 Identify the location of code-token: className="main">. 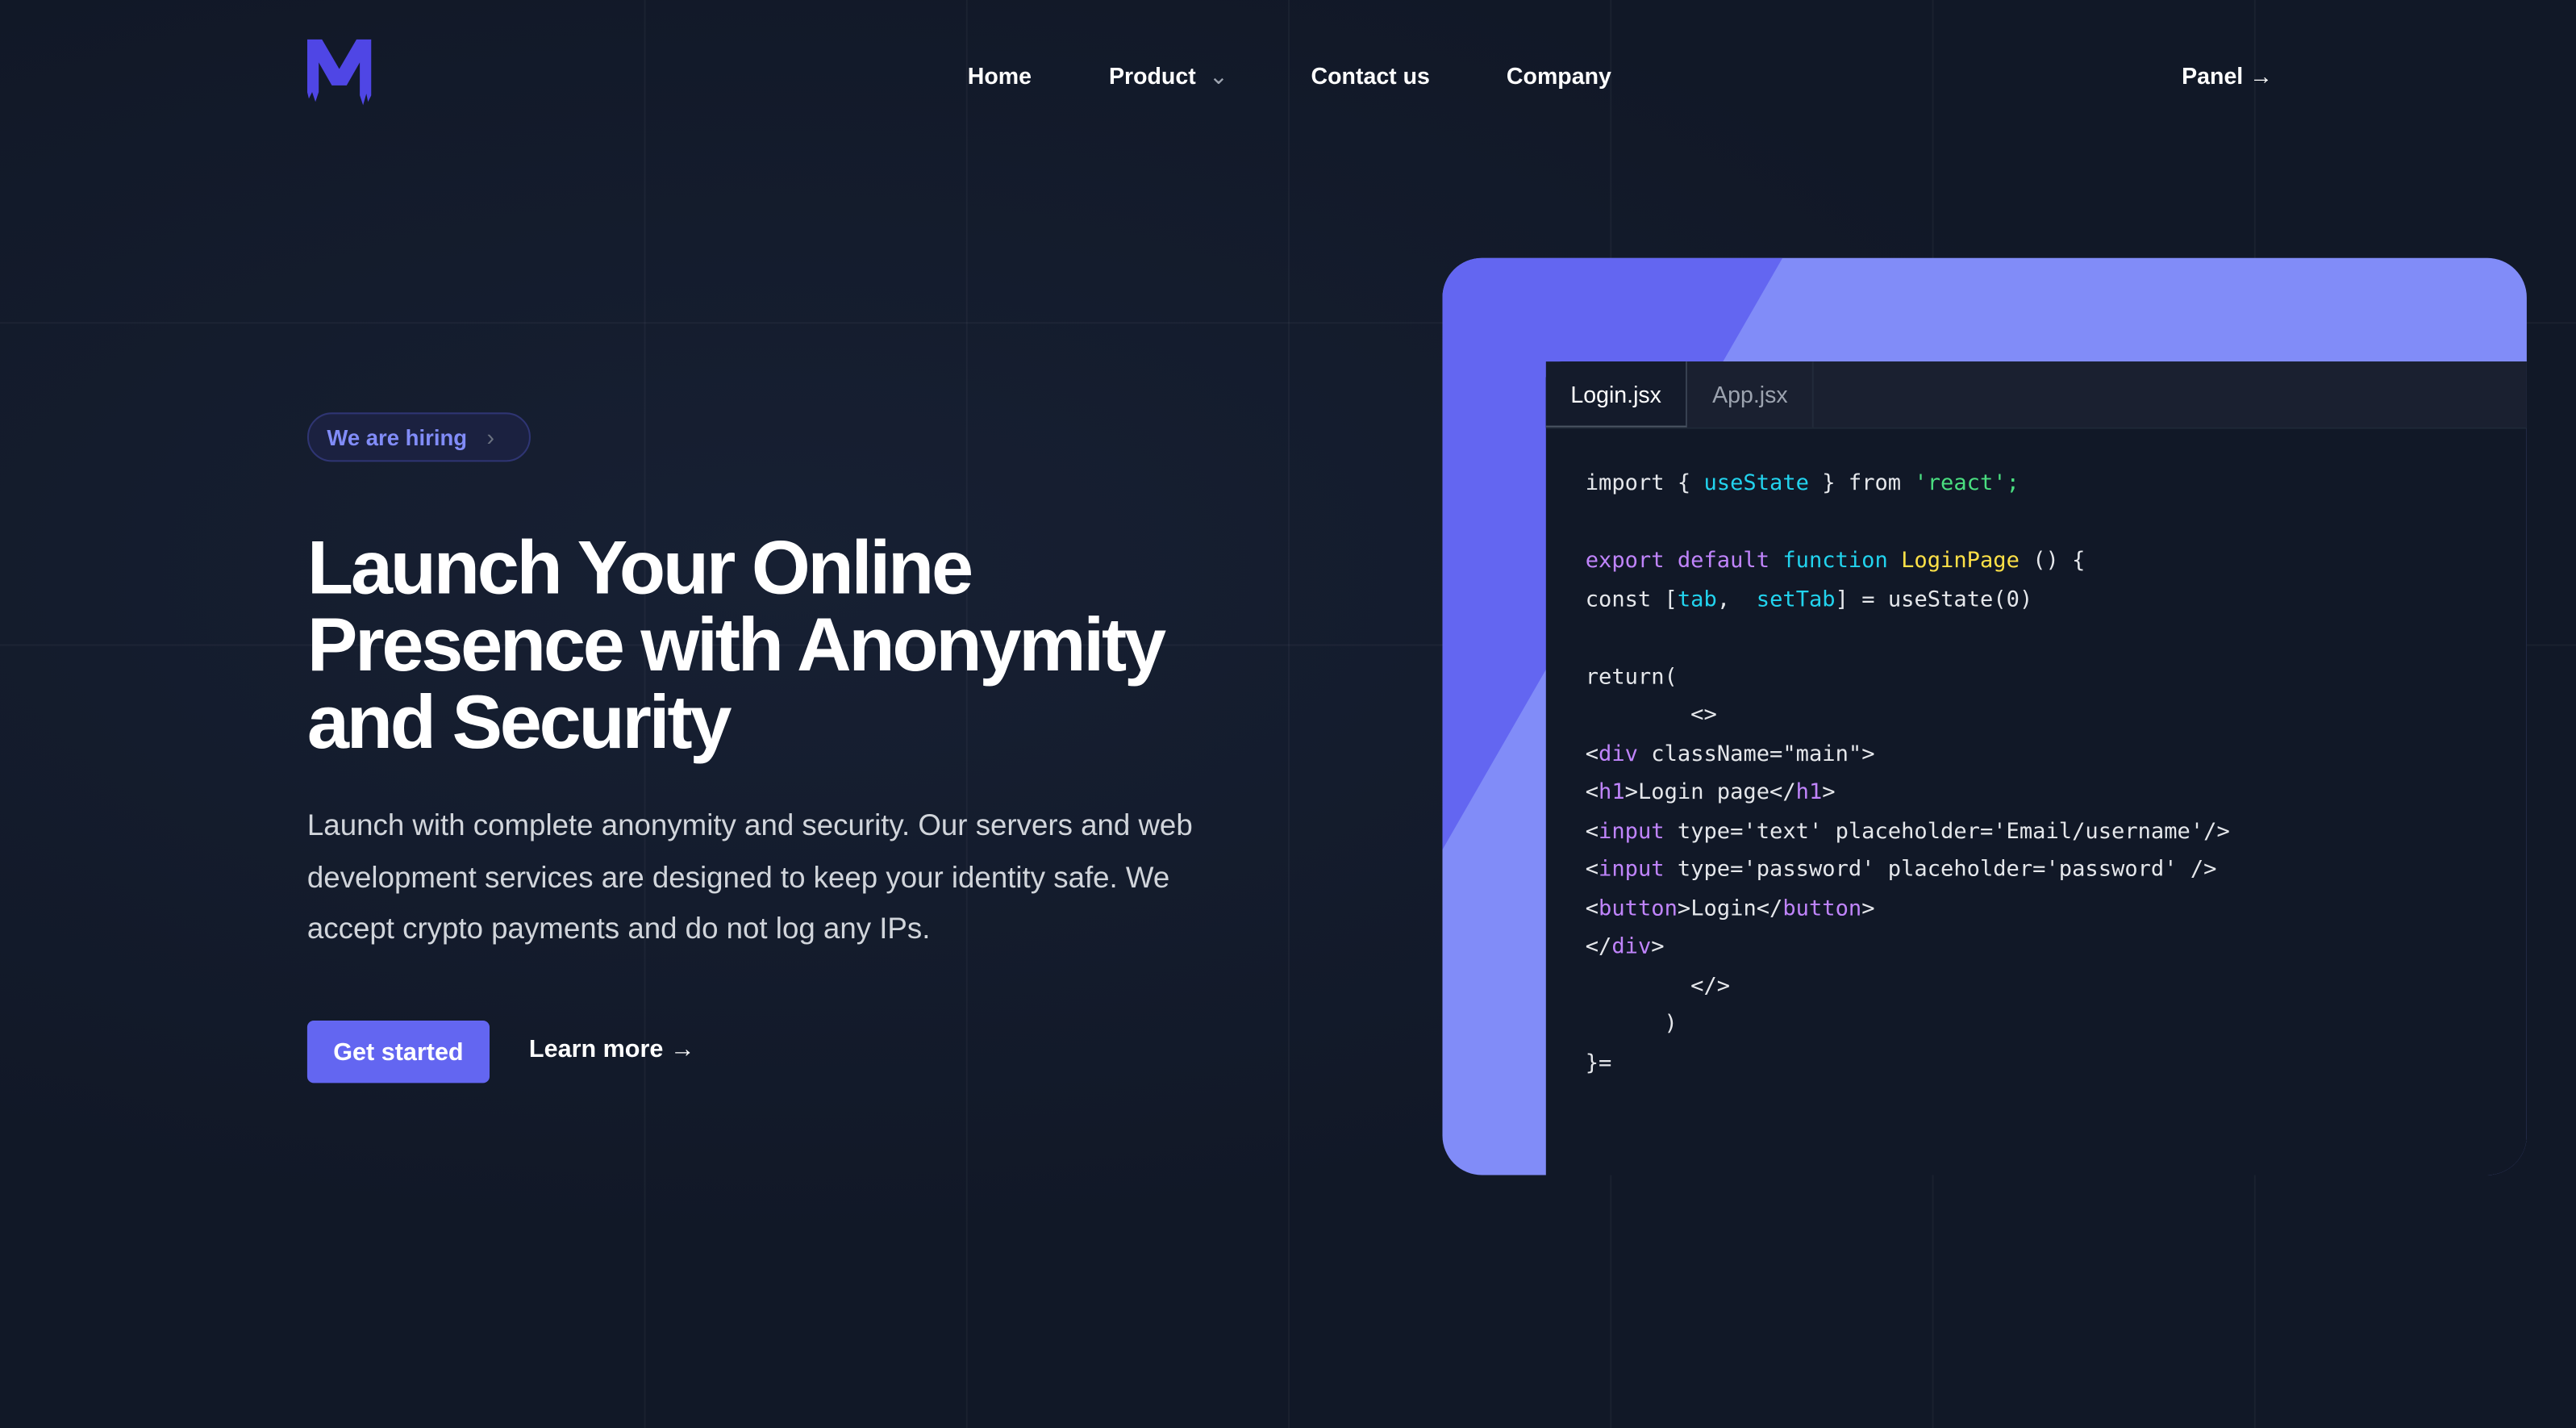
(1756, 754).